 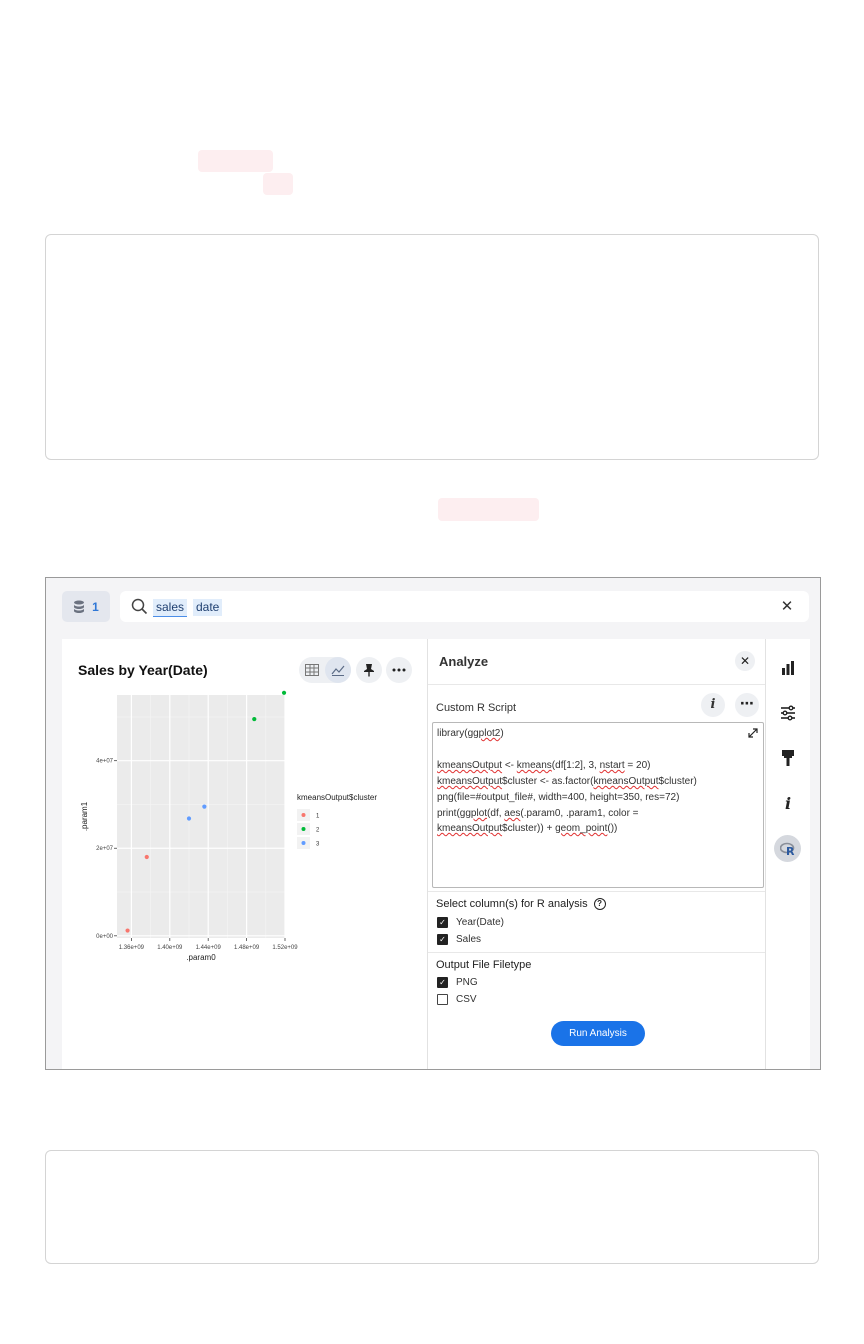 What do you see at coordinates (139, 606) in the screenshot?
I see `search-icon` at bounding box center [139, 606].